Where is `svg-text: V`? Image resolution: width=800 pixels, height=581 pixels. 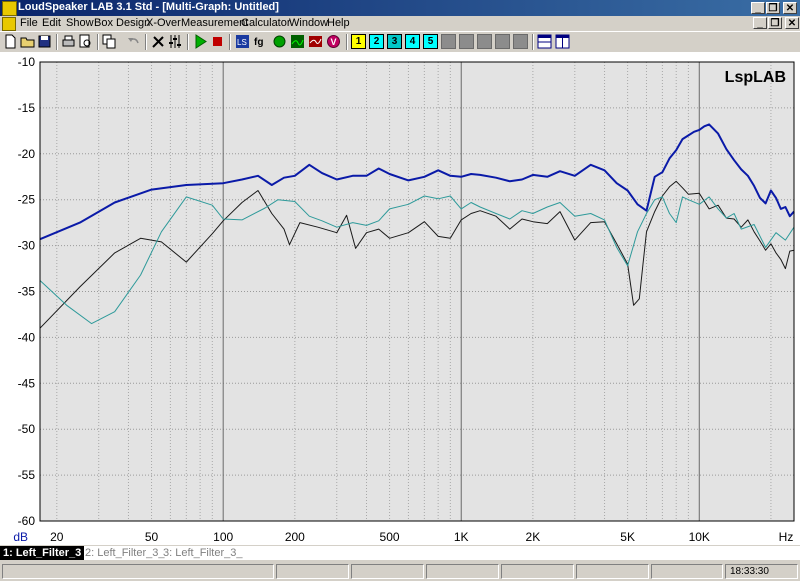
svg-text: V is located at coordinates (334, 42).